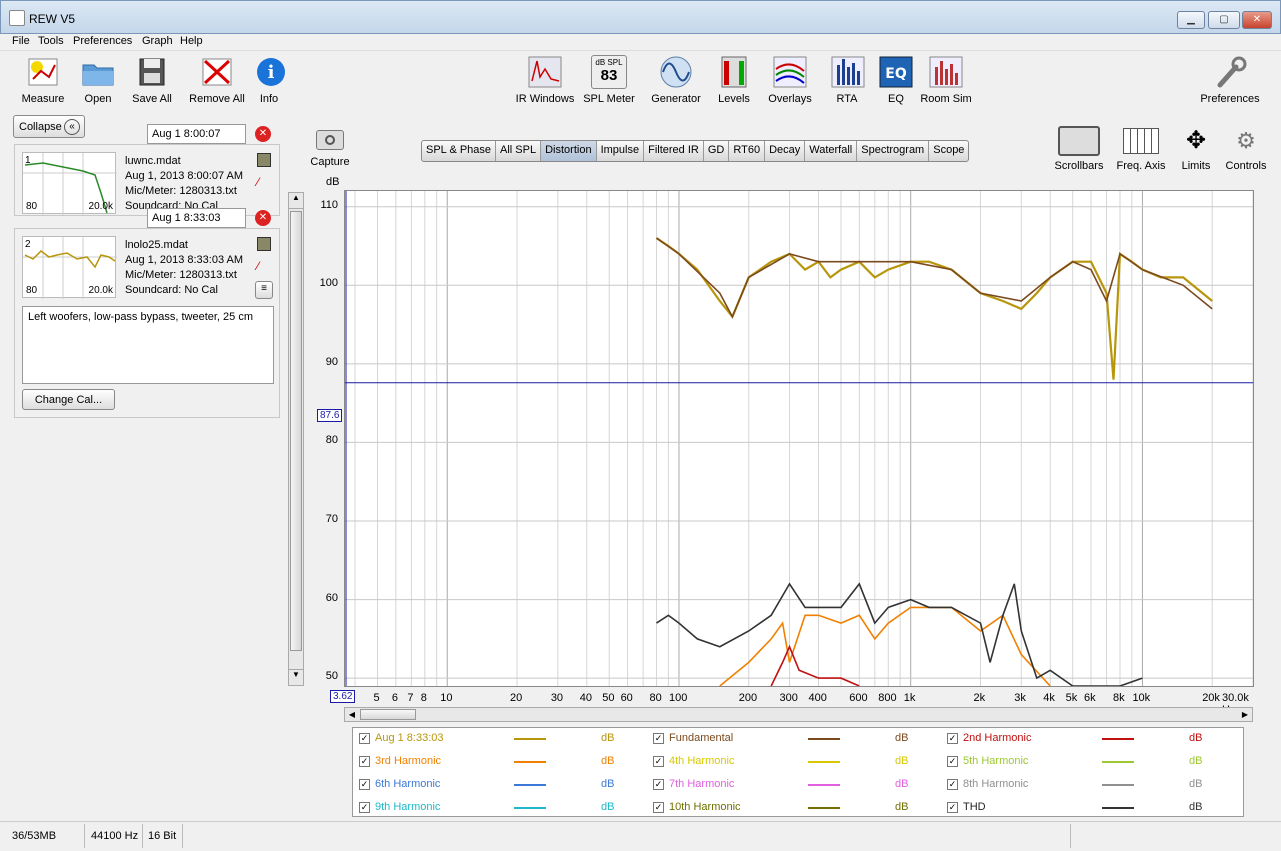 Image resolution: width=1281 pixels, height=851 pixels. I want to click on collapse-label: Collapse, so click(40, 127).